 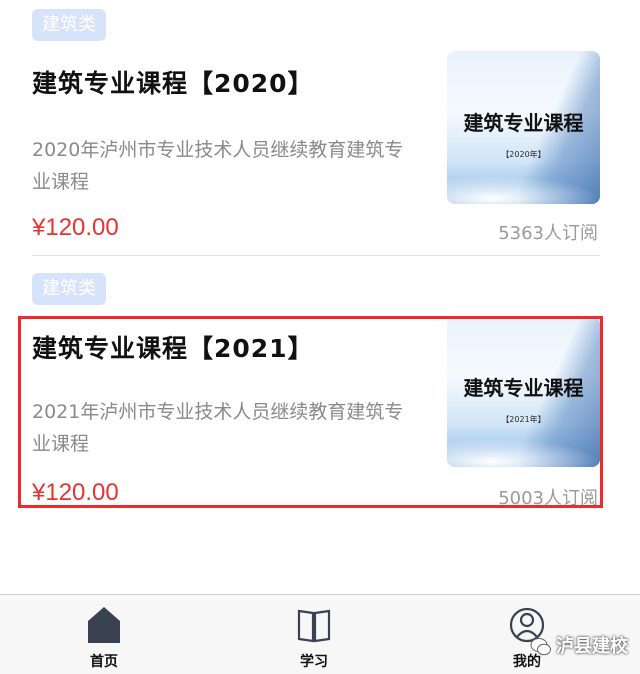 What do you see at coordinates (523, 123) in the screenshot?
I see `cover-title: 建筑专业课程` at bounding box center [523, 123].